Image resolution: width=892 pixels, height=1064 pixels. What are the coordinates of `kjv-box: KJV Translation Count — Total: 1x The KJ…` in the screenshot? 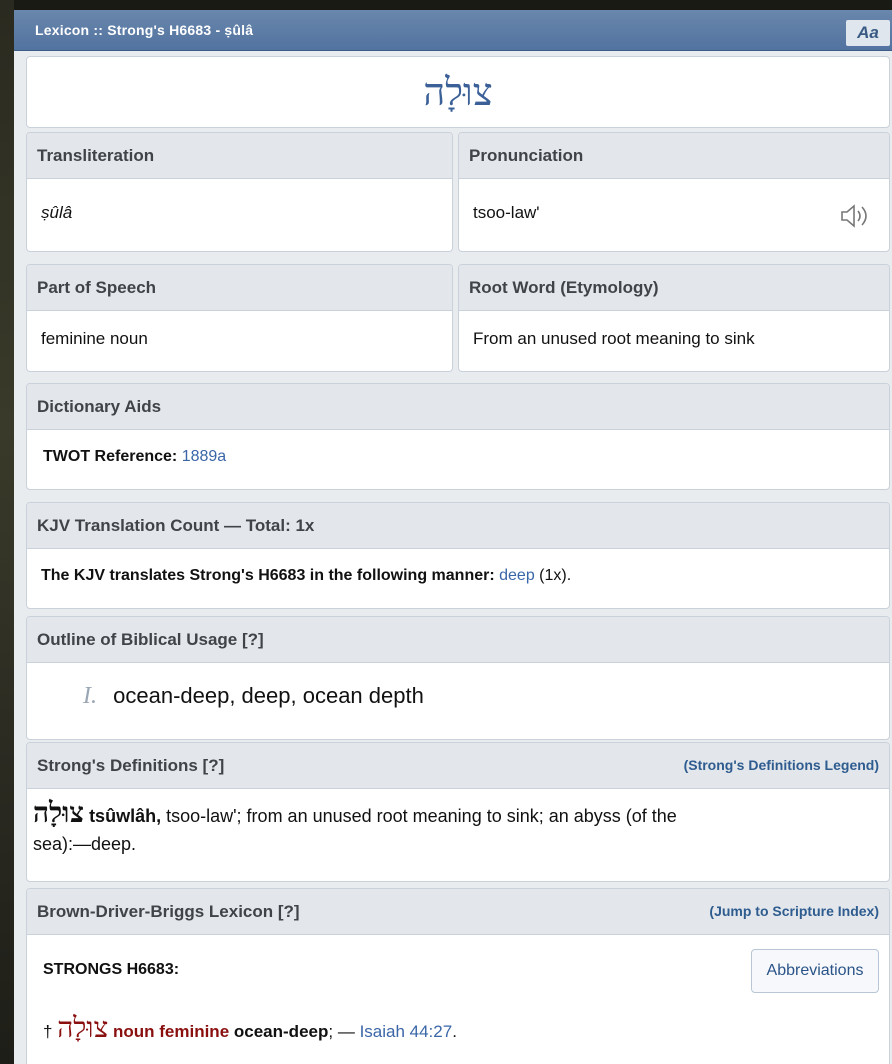 It's located at (458, 555).